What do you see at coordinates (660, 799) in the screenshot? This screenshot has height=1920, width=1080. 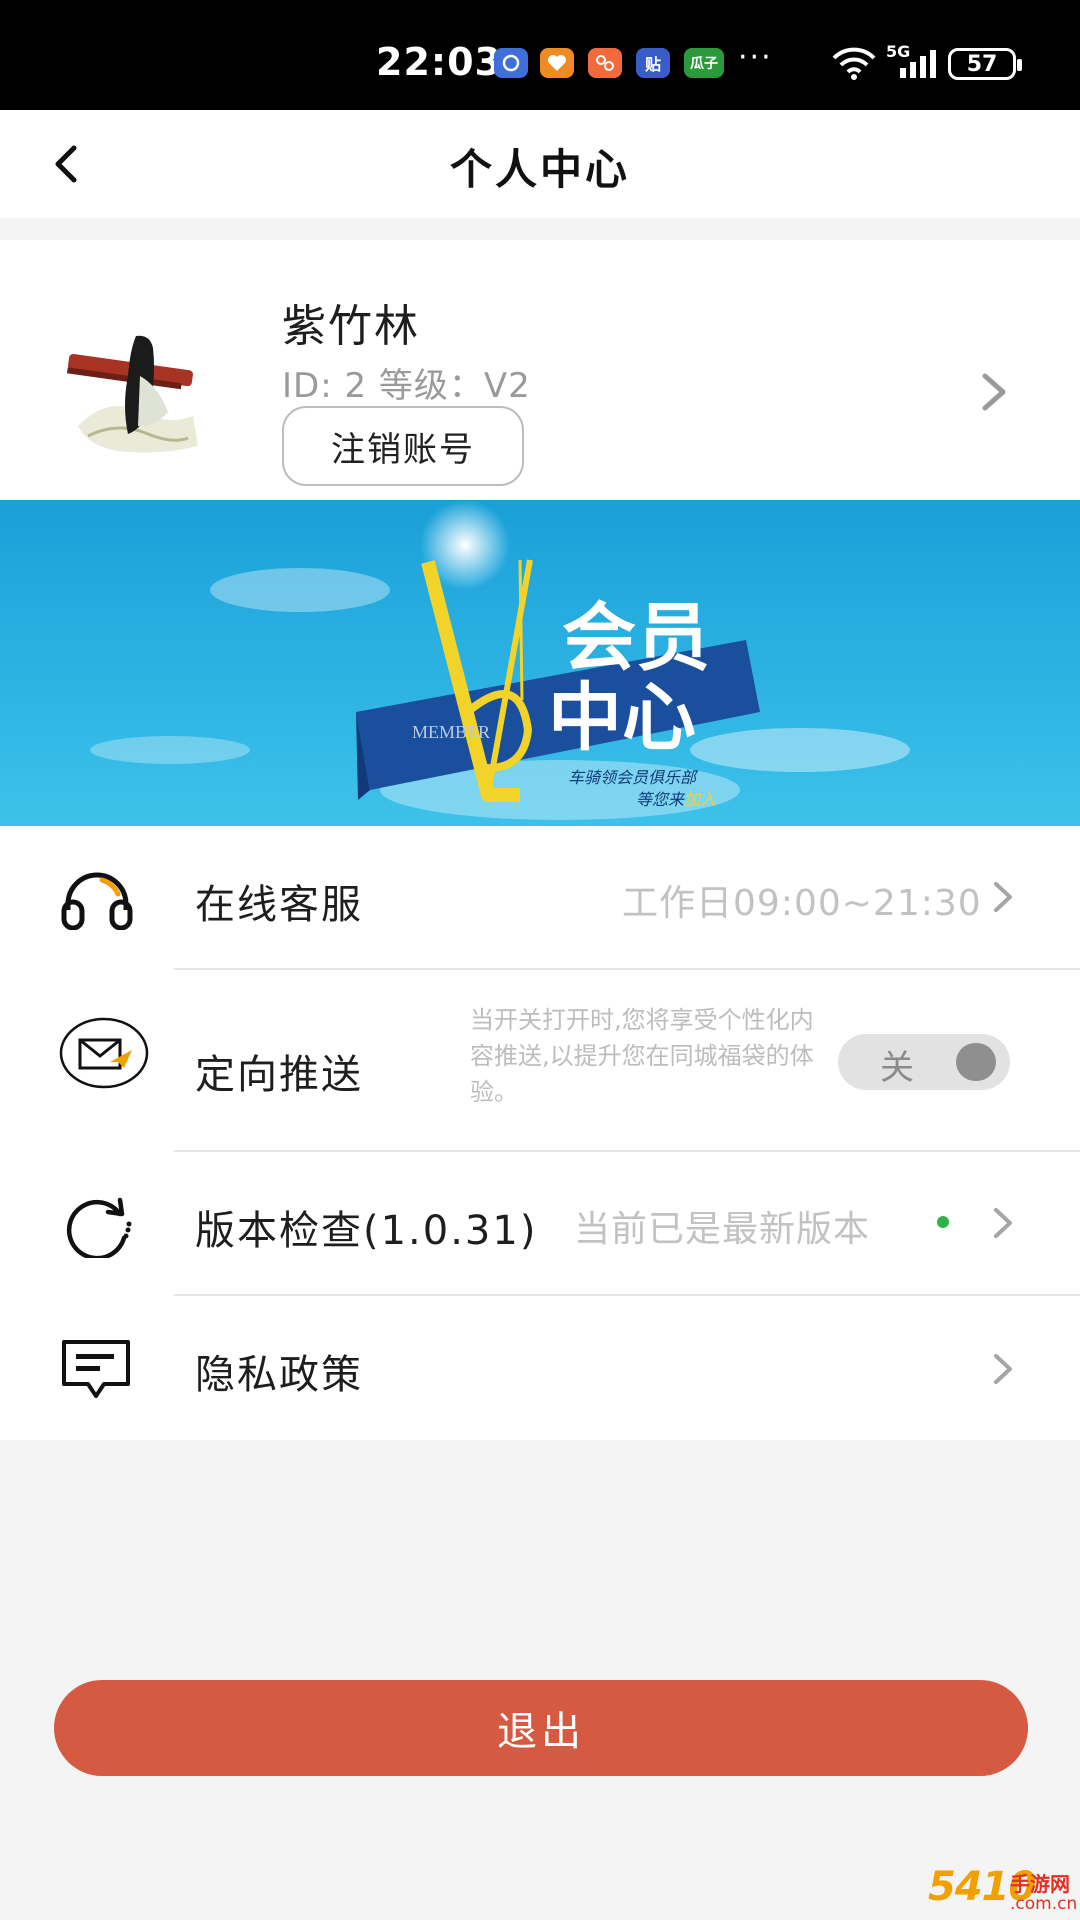 I see `banner-caption-2-prefix: 等您来` at bounding box center [660, 799].